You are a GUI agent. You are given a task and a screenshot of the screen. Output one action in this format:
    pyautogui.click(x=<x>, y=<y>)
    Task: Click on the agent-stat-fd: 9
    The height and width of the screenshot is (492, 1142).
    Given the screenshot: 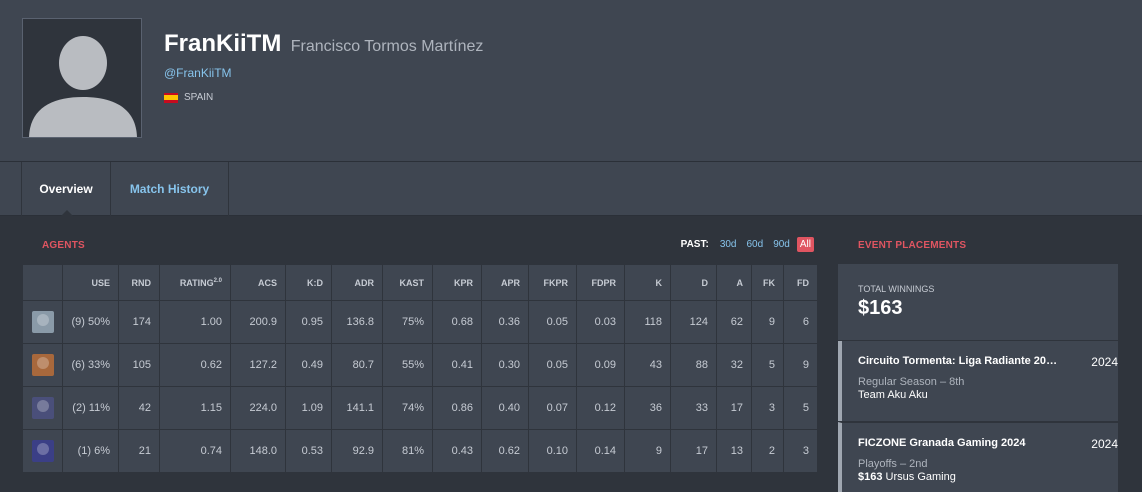 What is the action you would take?
    pyautogui.click(x=800, y=365)
    